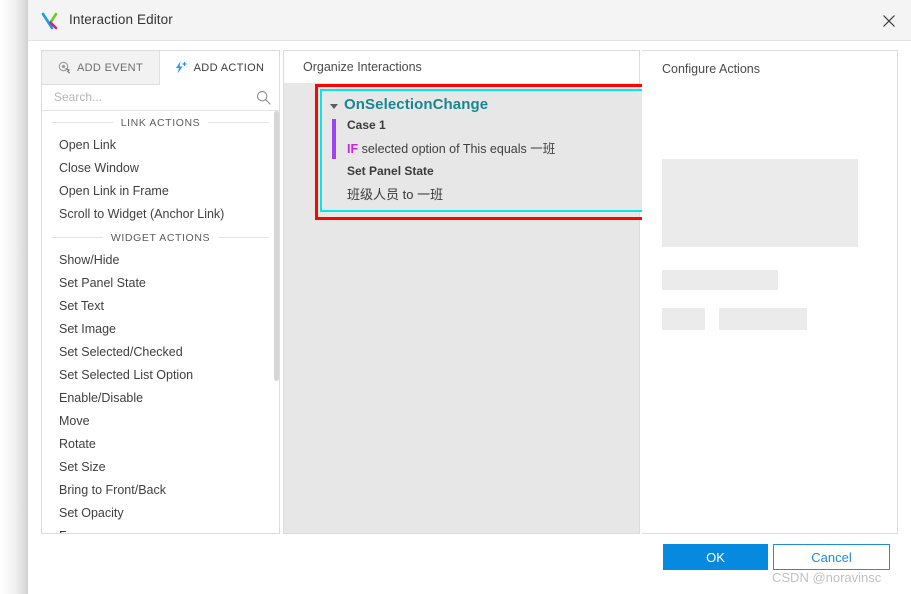 The height and width of the screenshot is (594, 911). Describe the element at coordinates (160, 145) in the screenshot. I see `action-open-link: Open Link` at that location.